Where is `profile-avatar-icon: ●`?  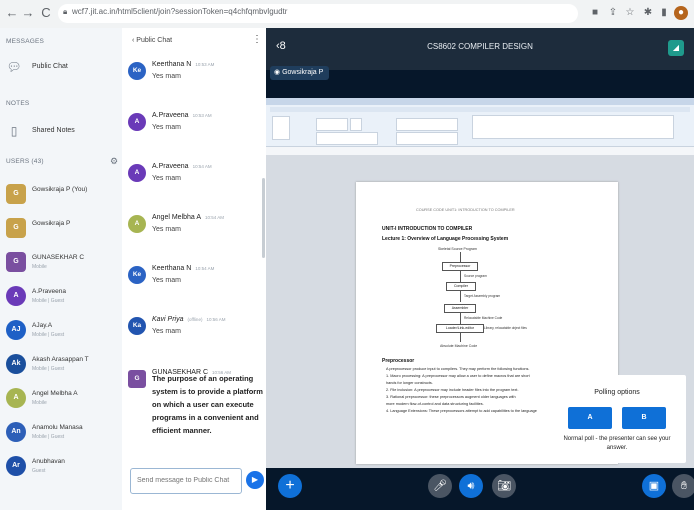
profile-avatar-icon: ● is located at coordinates (681, 13).